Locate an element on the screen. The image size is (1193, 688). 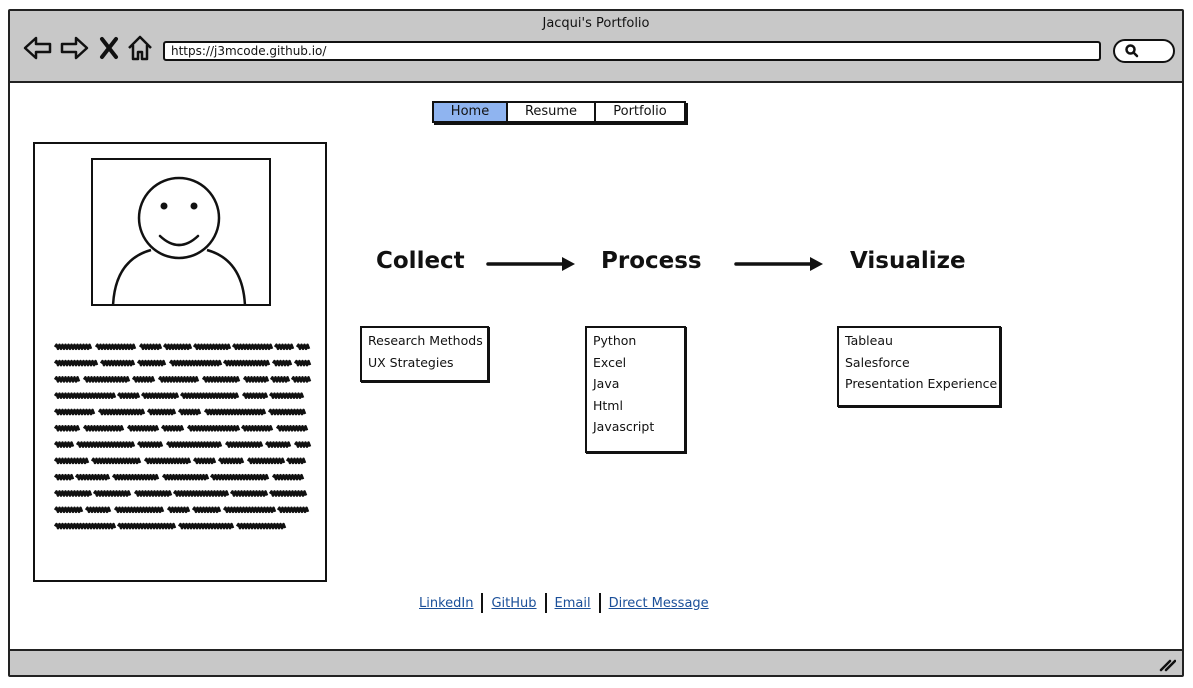
avatar is located at coordinates (181, 232).